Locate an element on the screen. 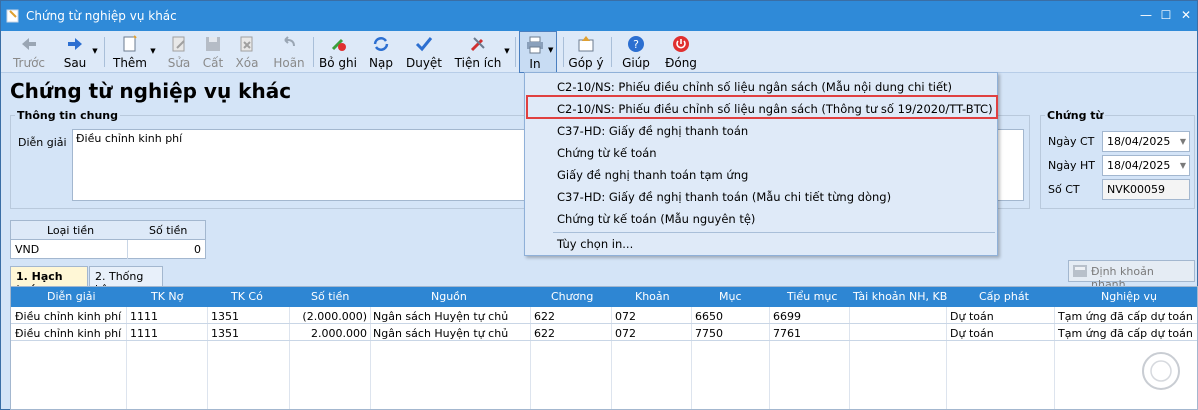 The height and width of the screenshot is (410, 1198). col-subsection: Tiểu mục is located at coordinates (812, 296).